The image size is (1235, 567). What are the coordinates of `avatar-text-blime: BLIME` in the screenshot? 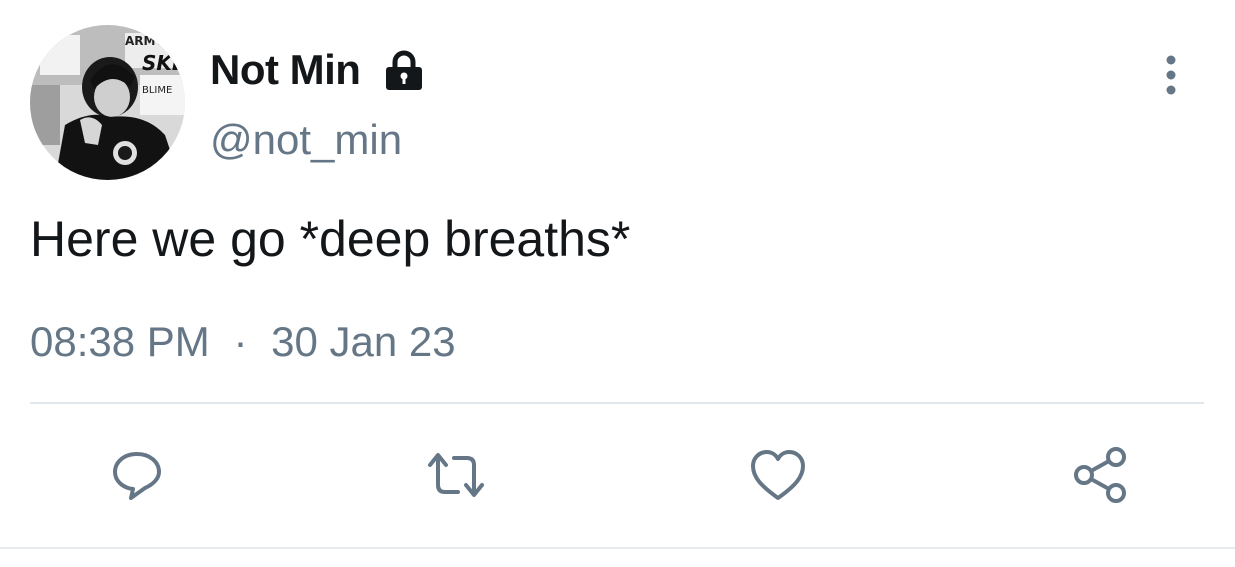 It's located at (157, 90).